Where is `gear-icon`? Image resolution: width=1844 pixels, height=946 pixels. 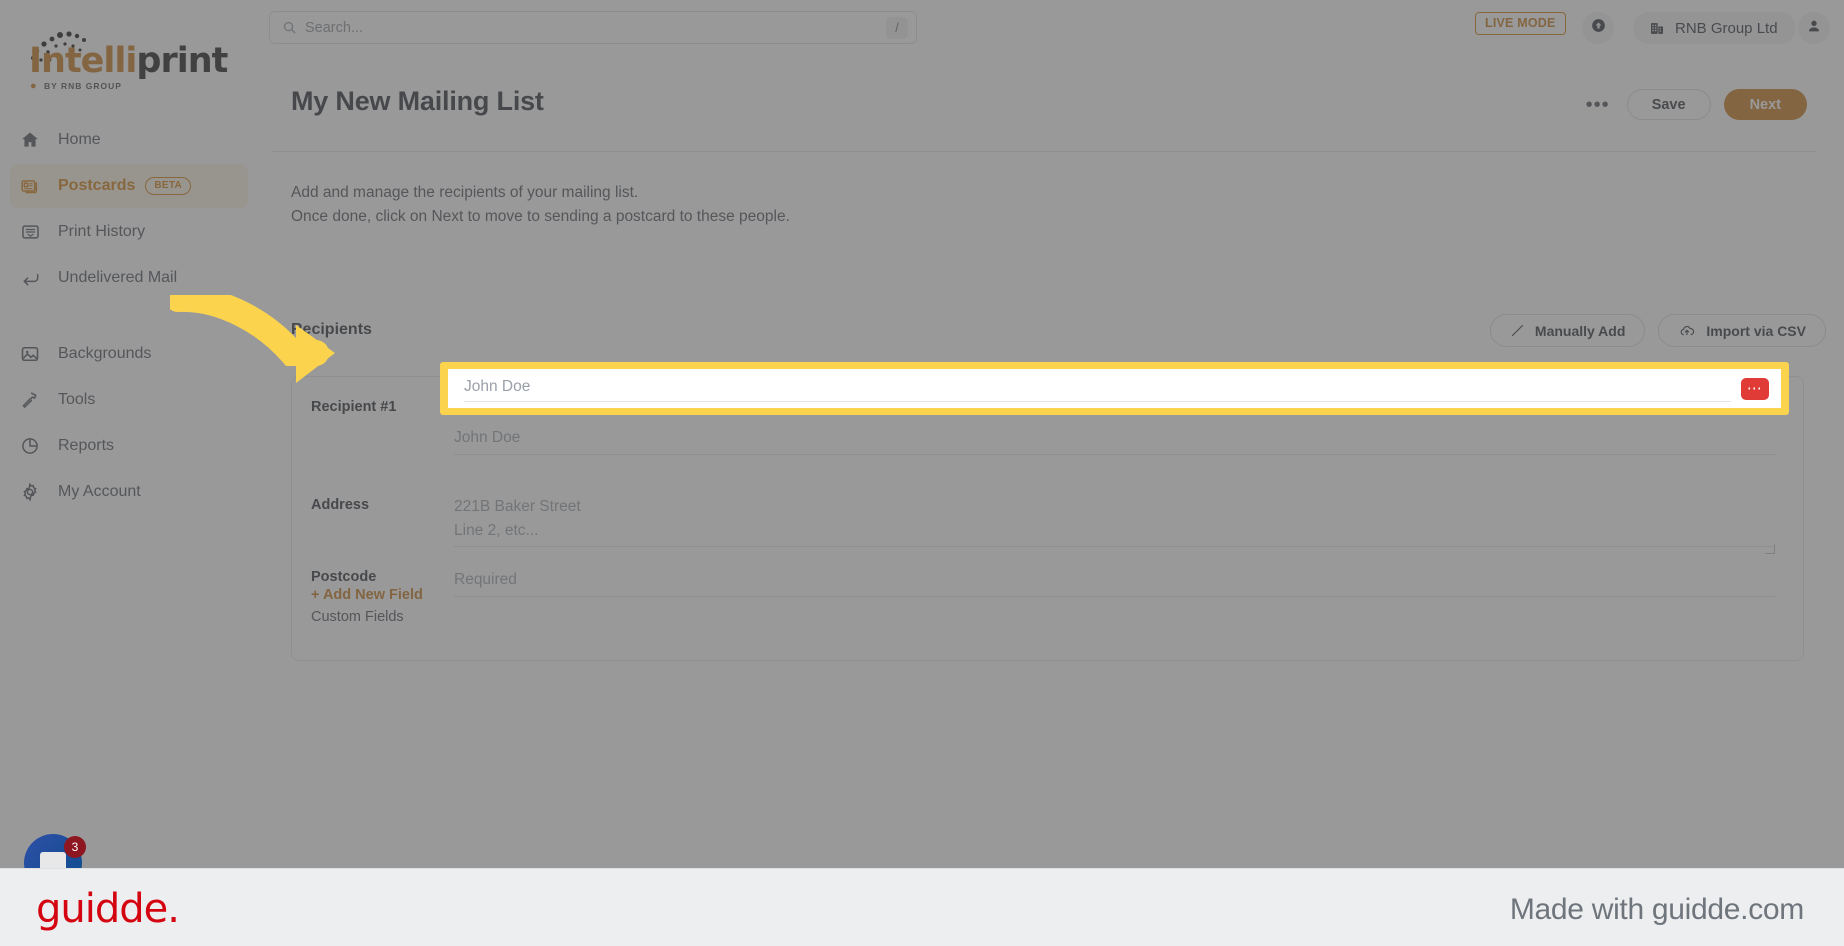
gear-icon is located at coordinates (37, 492).